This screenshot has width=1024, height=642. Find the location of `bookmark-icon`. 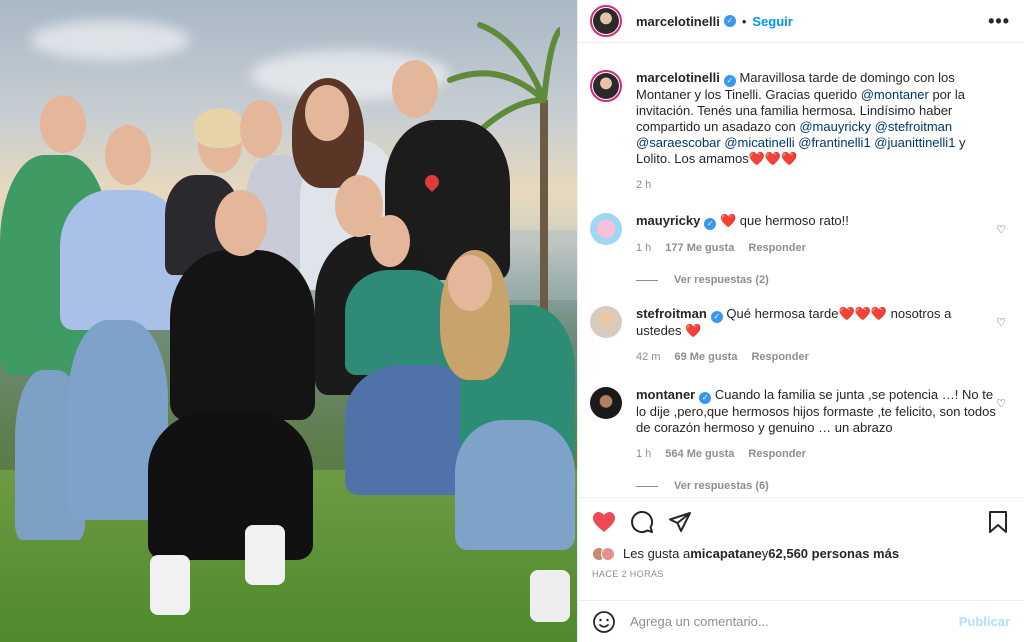

bookmark-icon is located at coordinates (998, 522).